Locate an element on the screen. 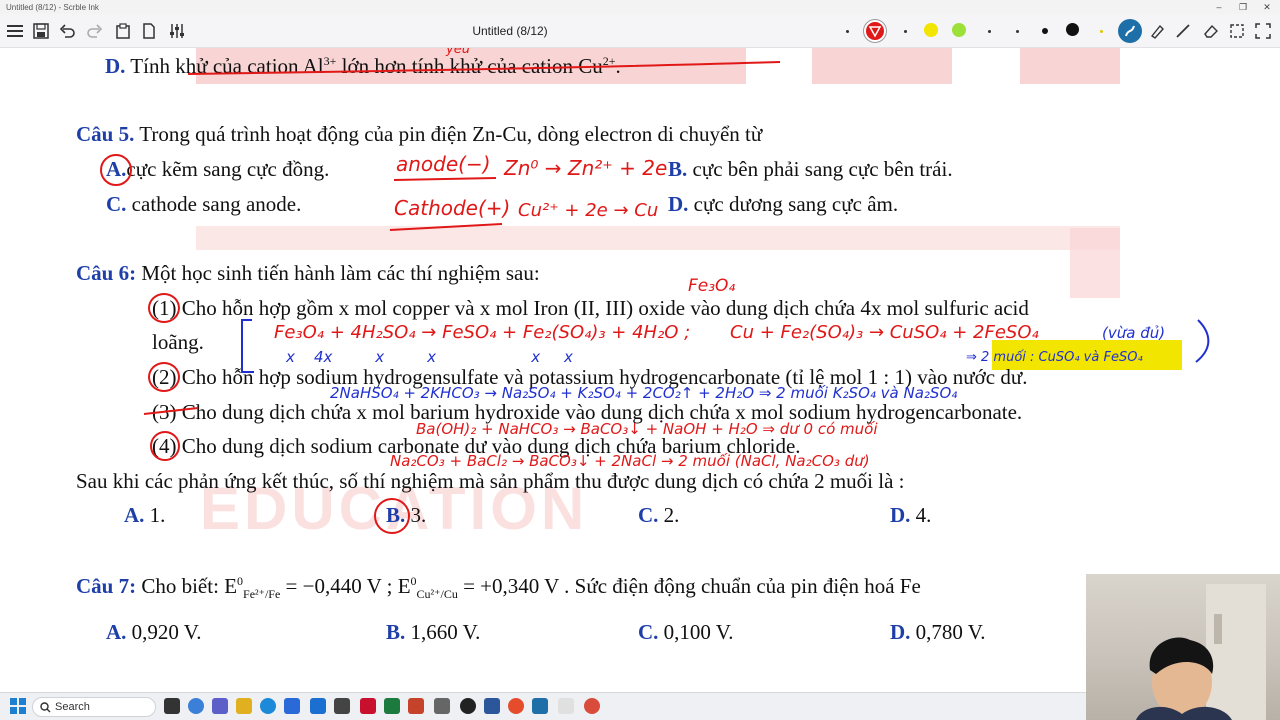 Image resolution: width=1280 pixels, height=720 pixels. window-titlebar: Untitled (8/12) - Scrble Ink – ❐ ✕ is located at coordinates (640, 7).